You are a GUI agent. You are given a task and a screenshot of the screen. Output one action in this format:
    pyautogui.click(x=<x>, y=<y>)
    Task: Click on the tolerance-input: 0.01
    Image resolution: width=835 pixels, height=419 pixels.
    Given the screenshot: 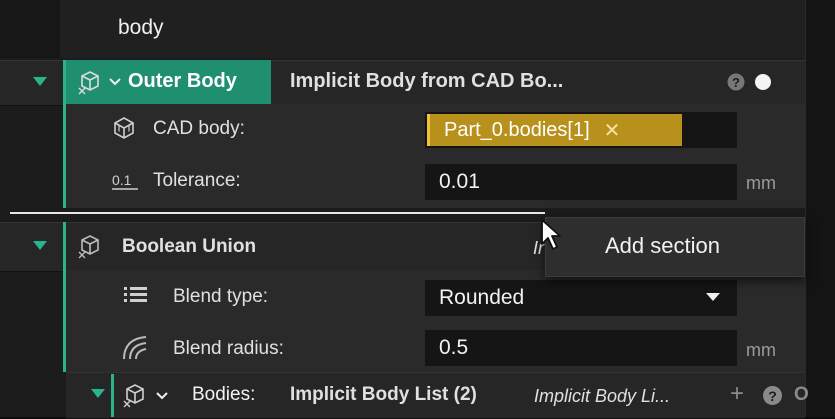 What is the action you would take?
    pyautogui.click(x=581, y=182)
    